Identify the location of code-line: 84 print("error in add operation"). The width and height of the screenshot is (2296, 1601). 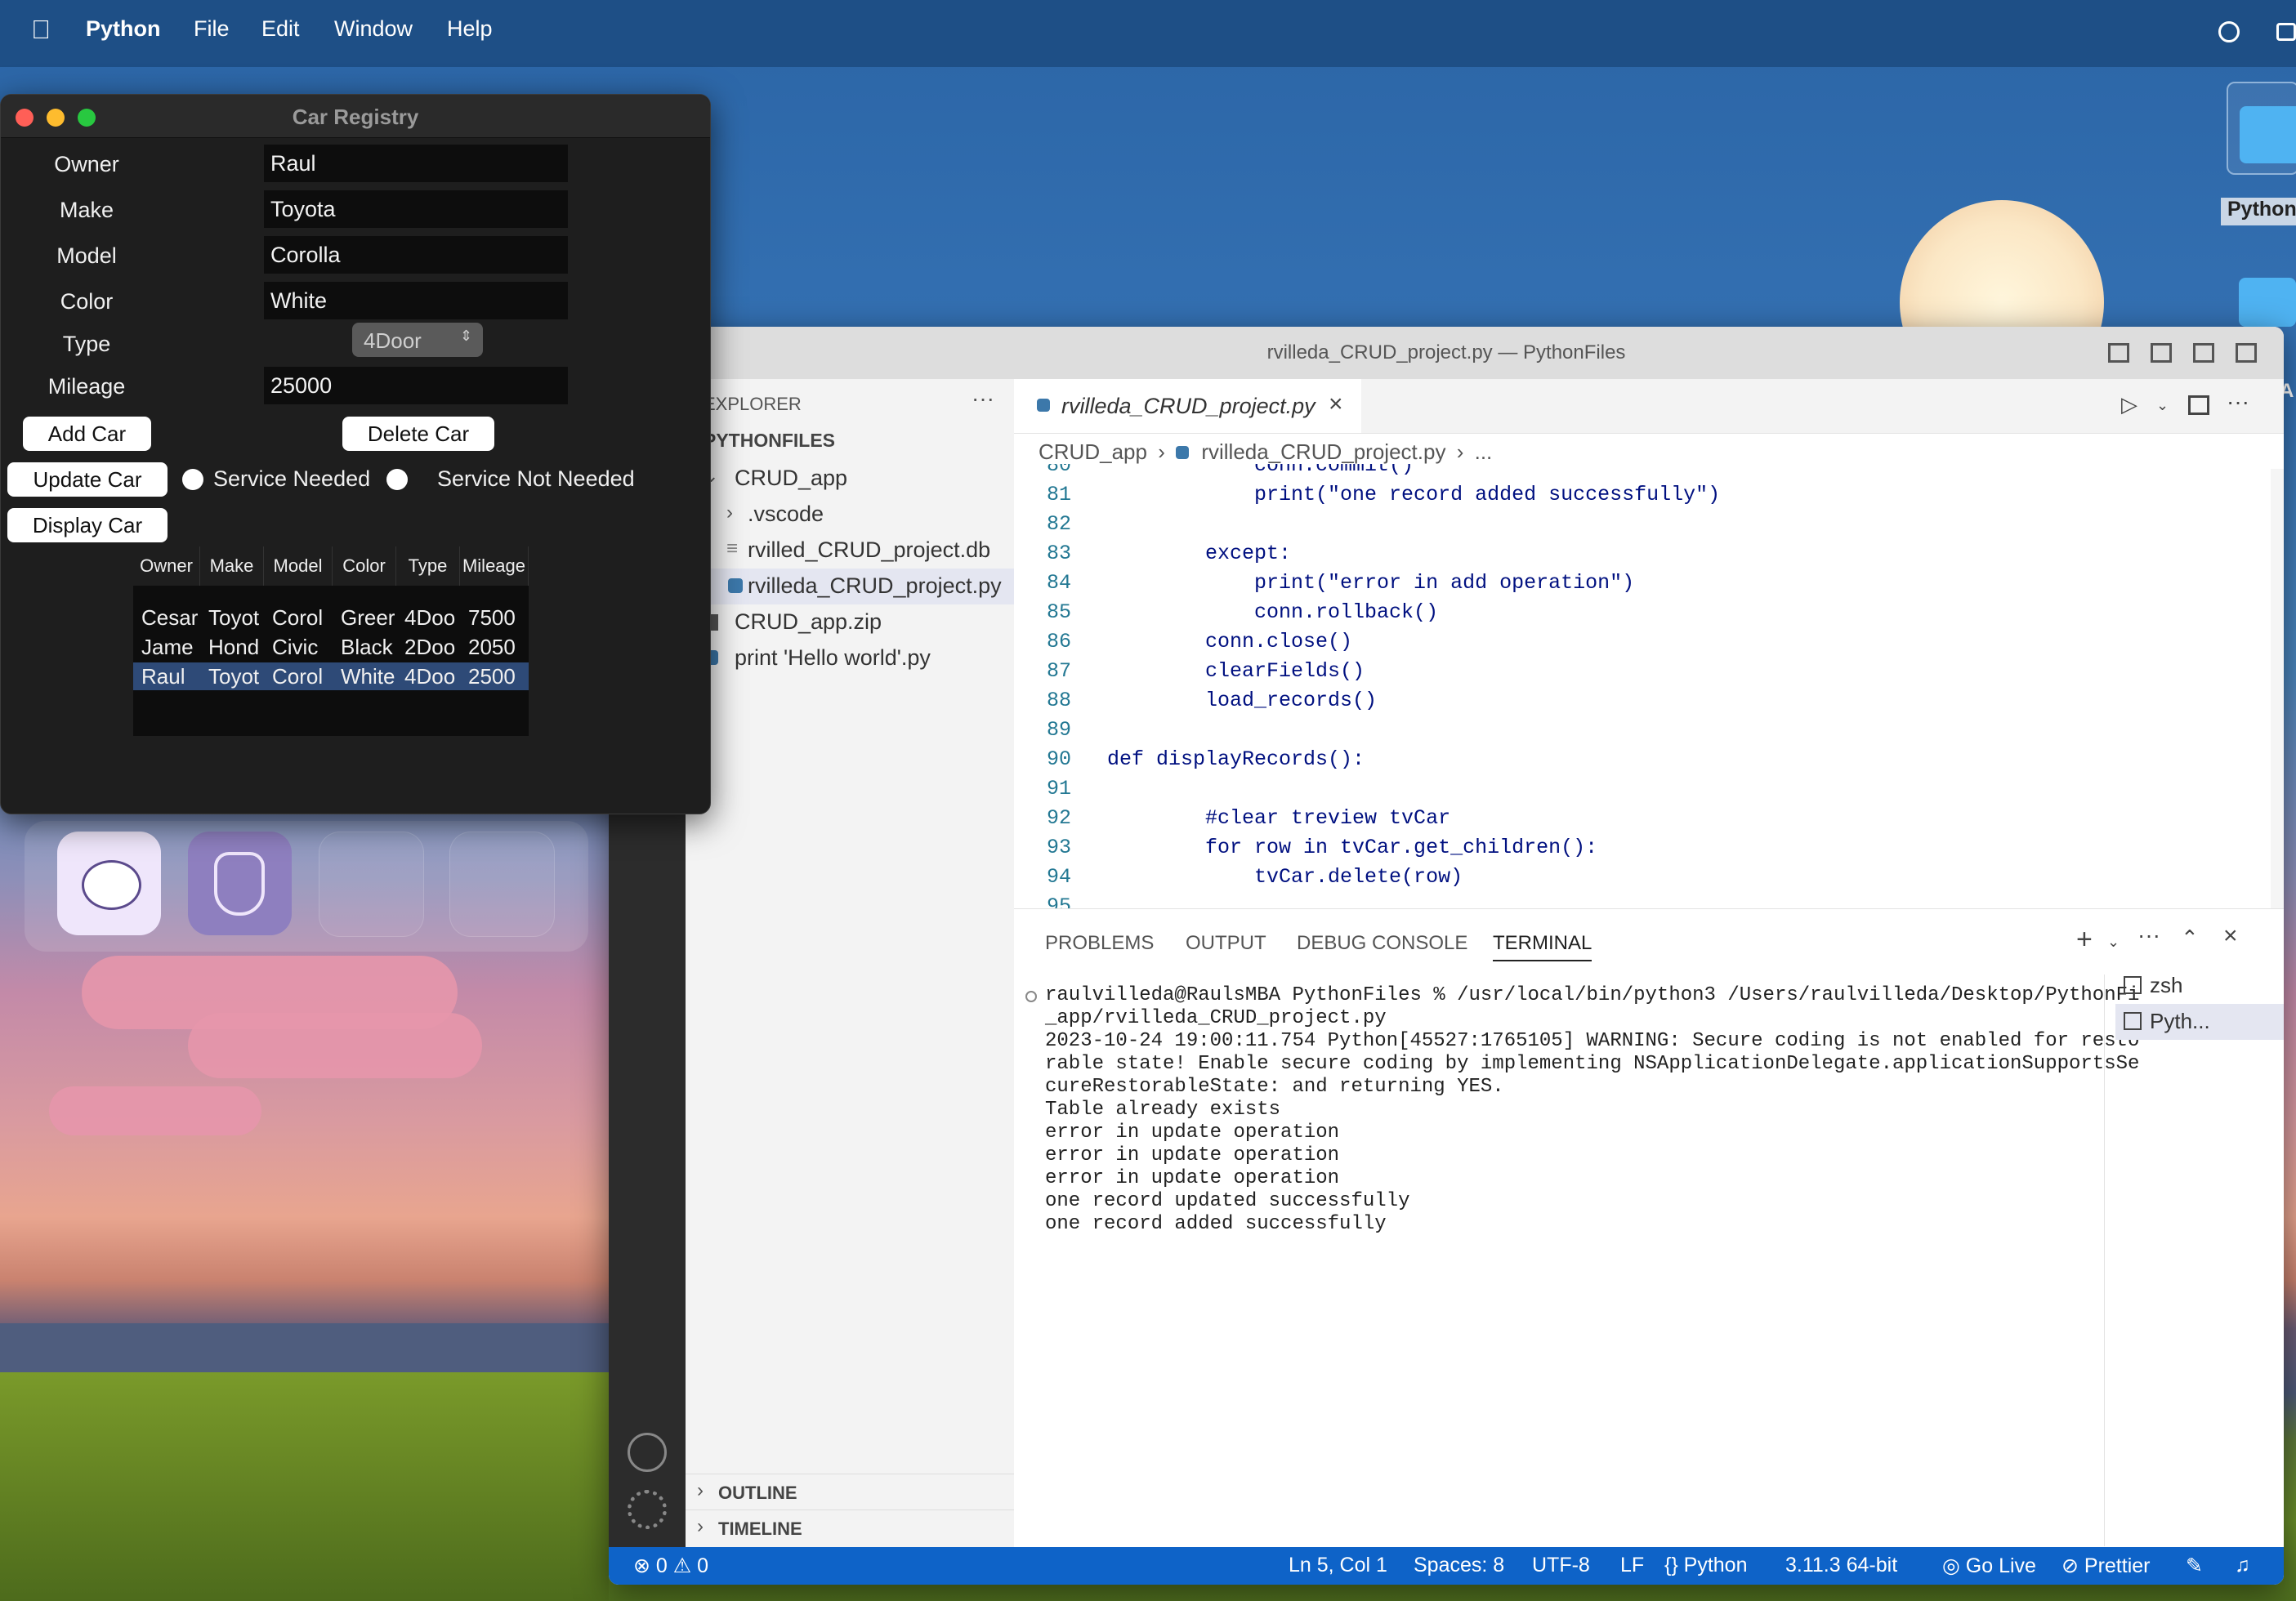
(1367, 583).